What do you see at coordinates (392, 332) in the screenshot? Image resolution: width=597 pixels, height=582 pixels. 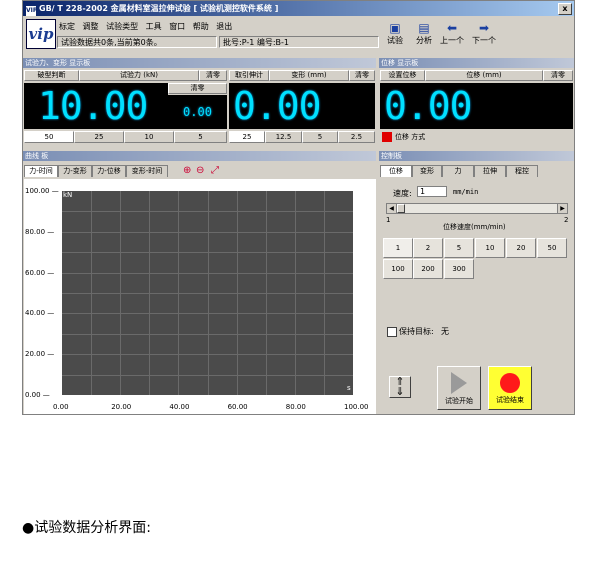 I see `hold-target-checkbox` at bounding box center [392, 332].